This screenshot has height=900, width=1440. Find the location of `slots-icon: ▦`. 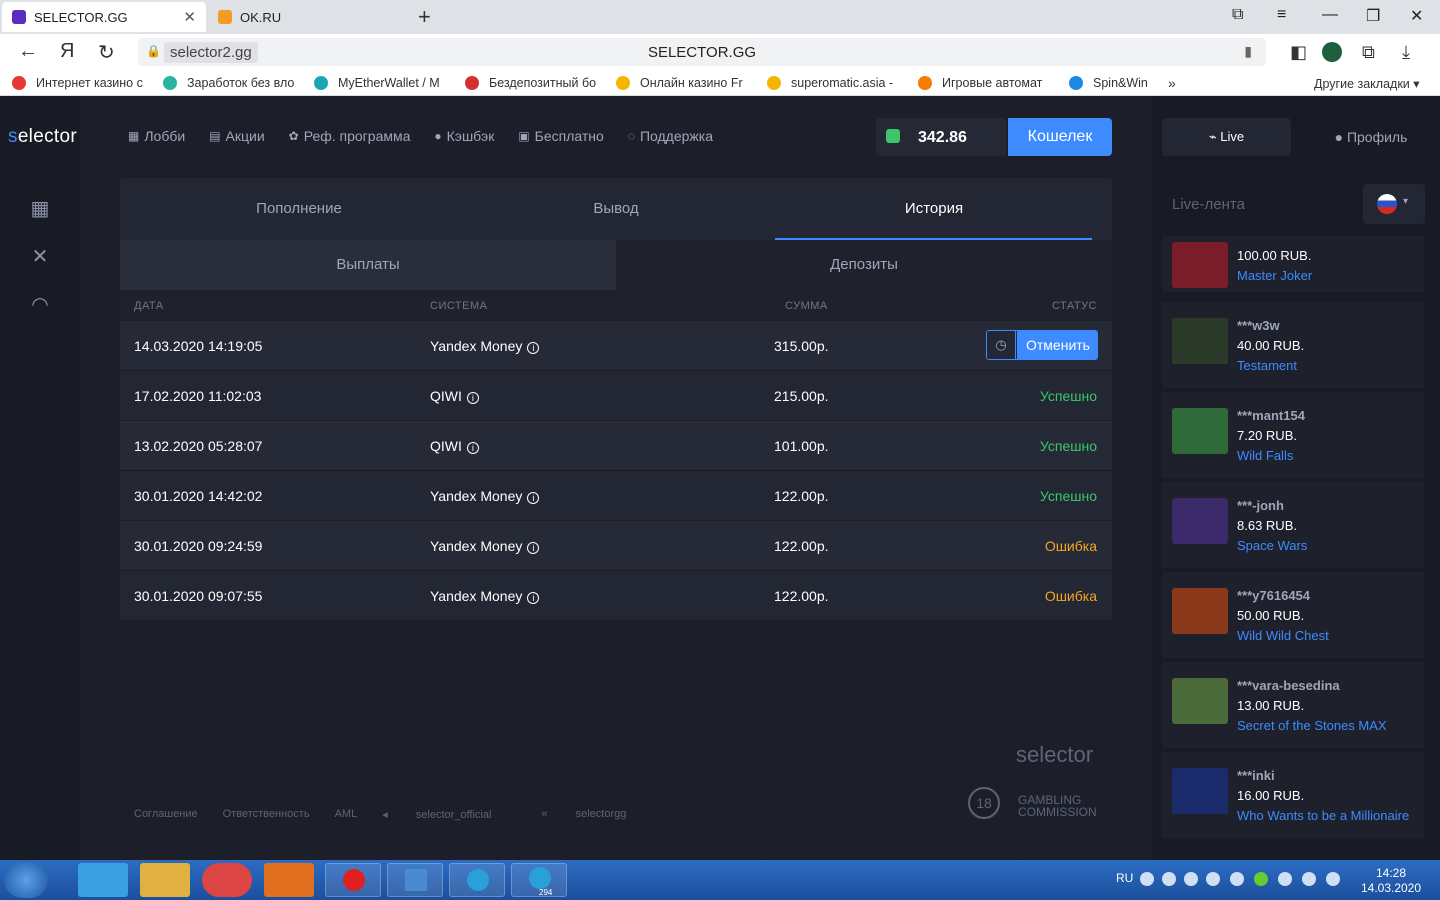

slots-icon: ▦ is located at coordinates (40, 210).